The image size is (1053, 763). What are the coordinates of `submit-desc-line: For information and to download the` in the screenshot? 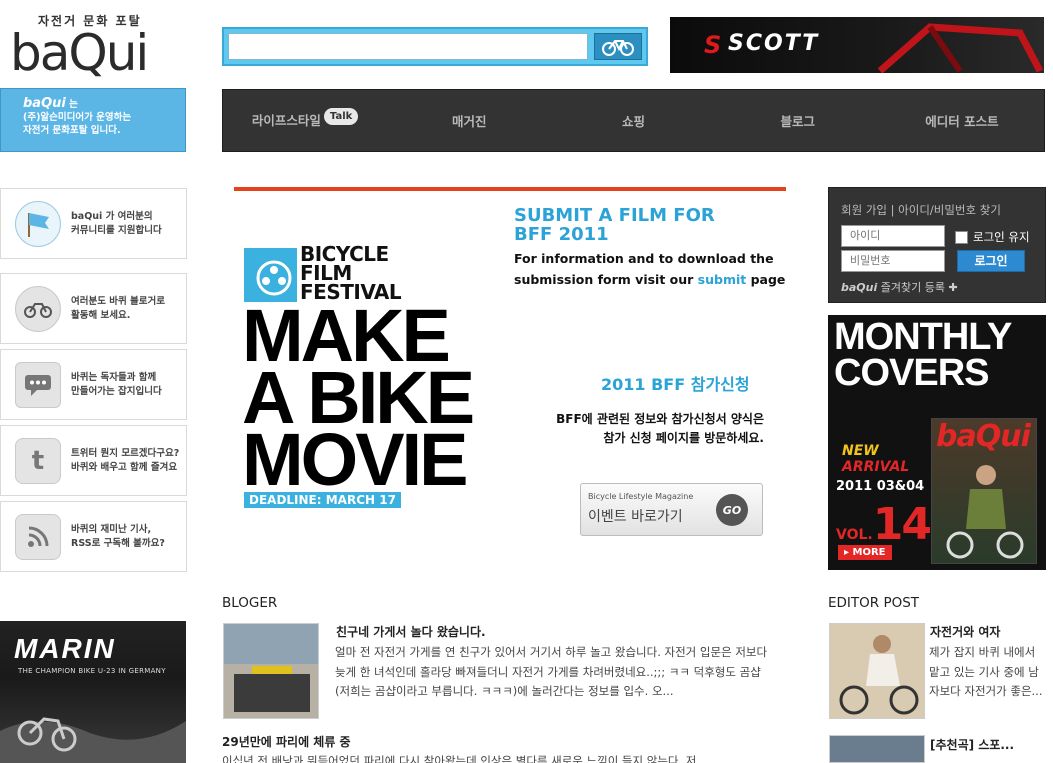 It's located at (644, 258).